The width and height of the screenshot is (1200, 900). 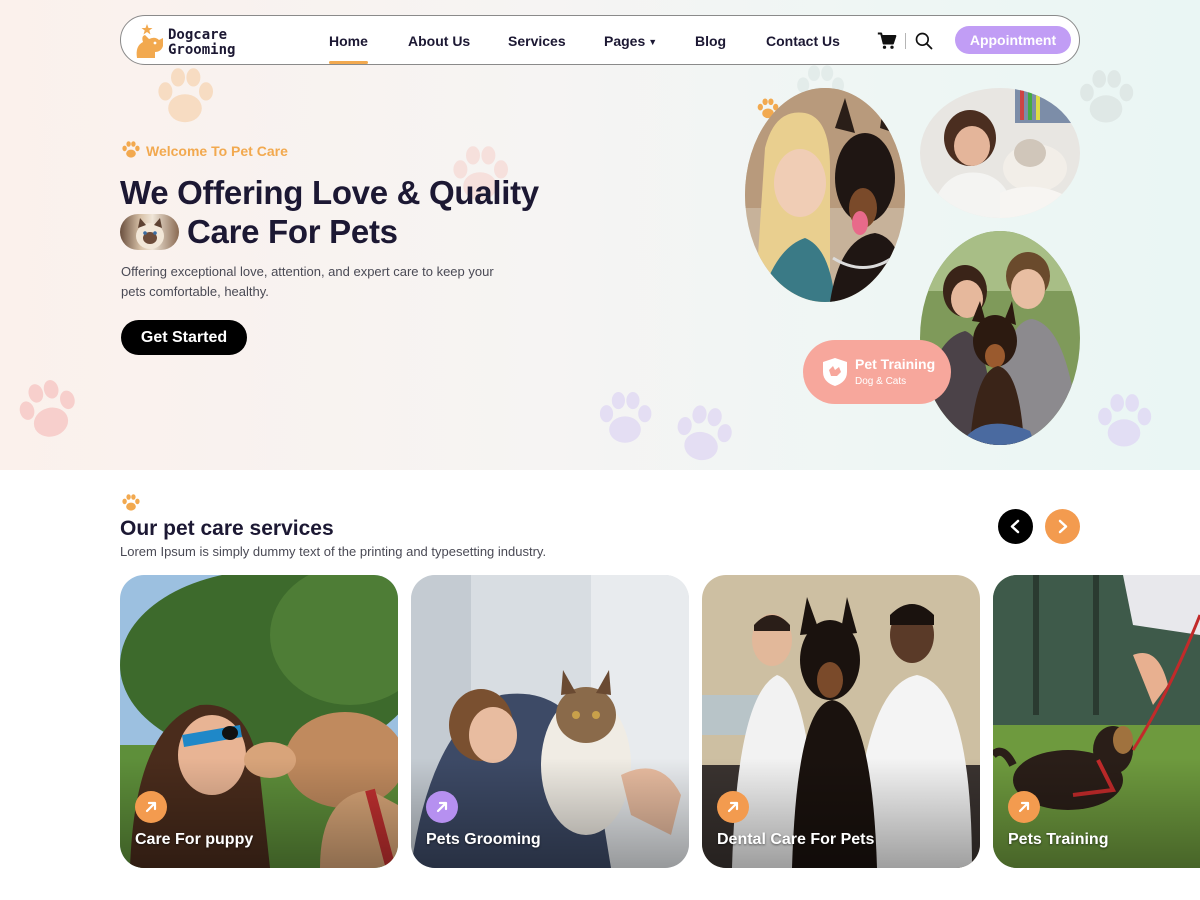 I want to click on search-icon, so click(x=924, y=41).